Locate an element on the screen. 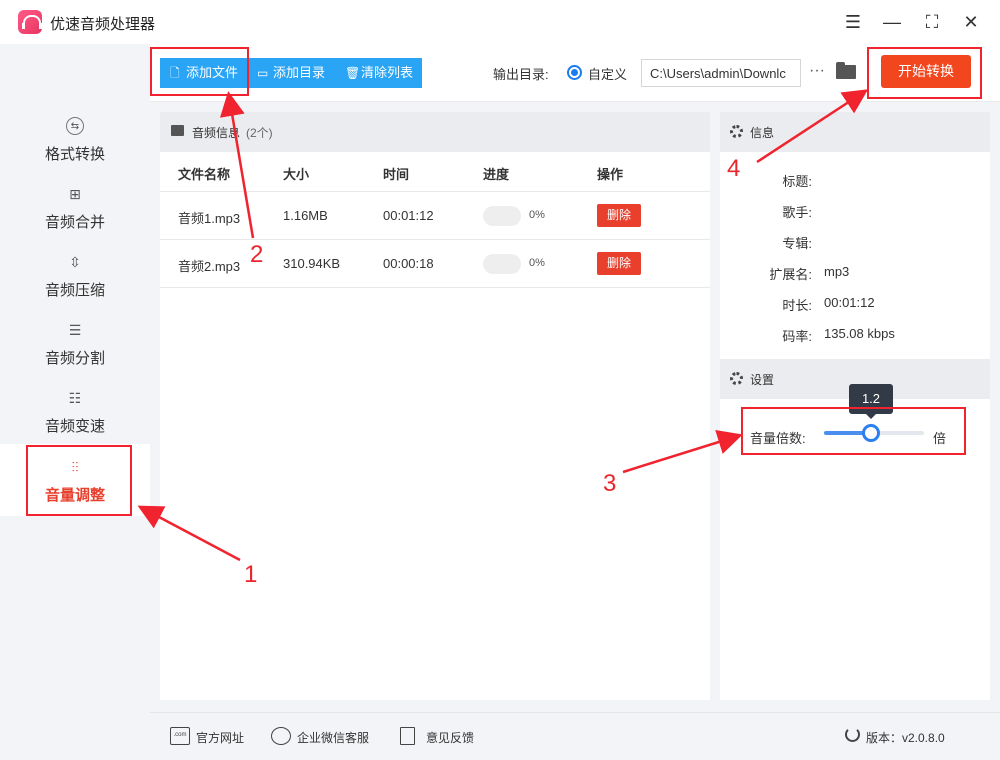 This screenshot has height=760, width=1000. annotation-number-4: 4 is located at coordinates (733, 169).